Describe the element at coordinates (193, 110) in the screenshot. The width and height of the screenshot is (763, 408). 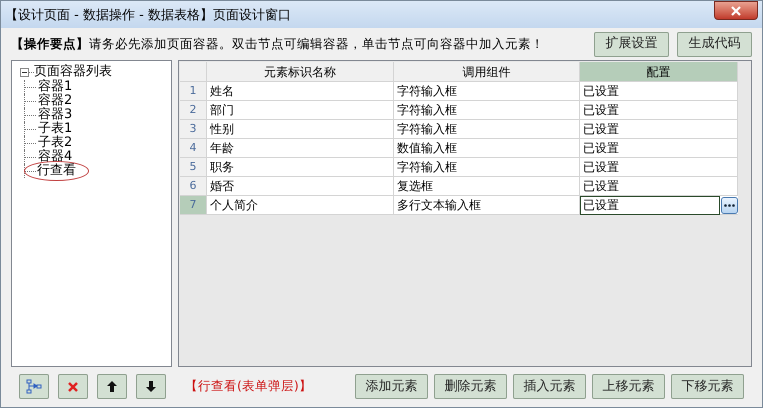
I see `row-number: 2` at that location.